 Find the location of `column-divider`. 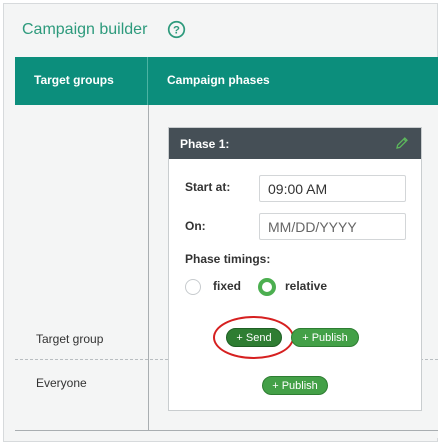

column-divider is located at coordinates (148, 267).